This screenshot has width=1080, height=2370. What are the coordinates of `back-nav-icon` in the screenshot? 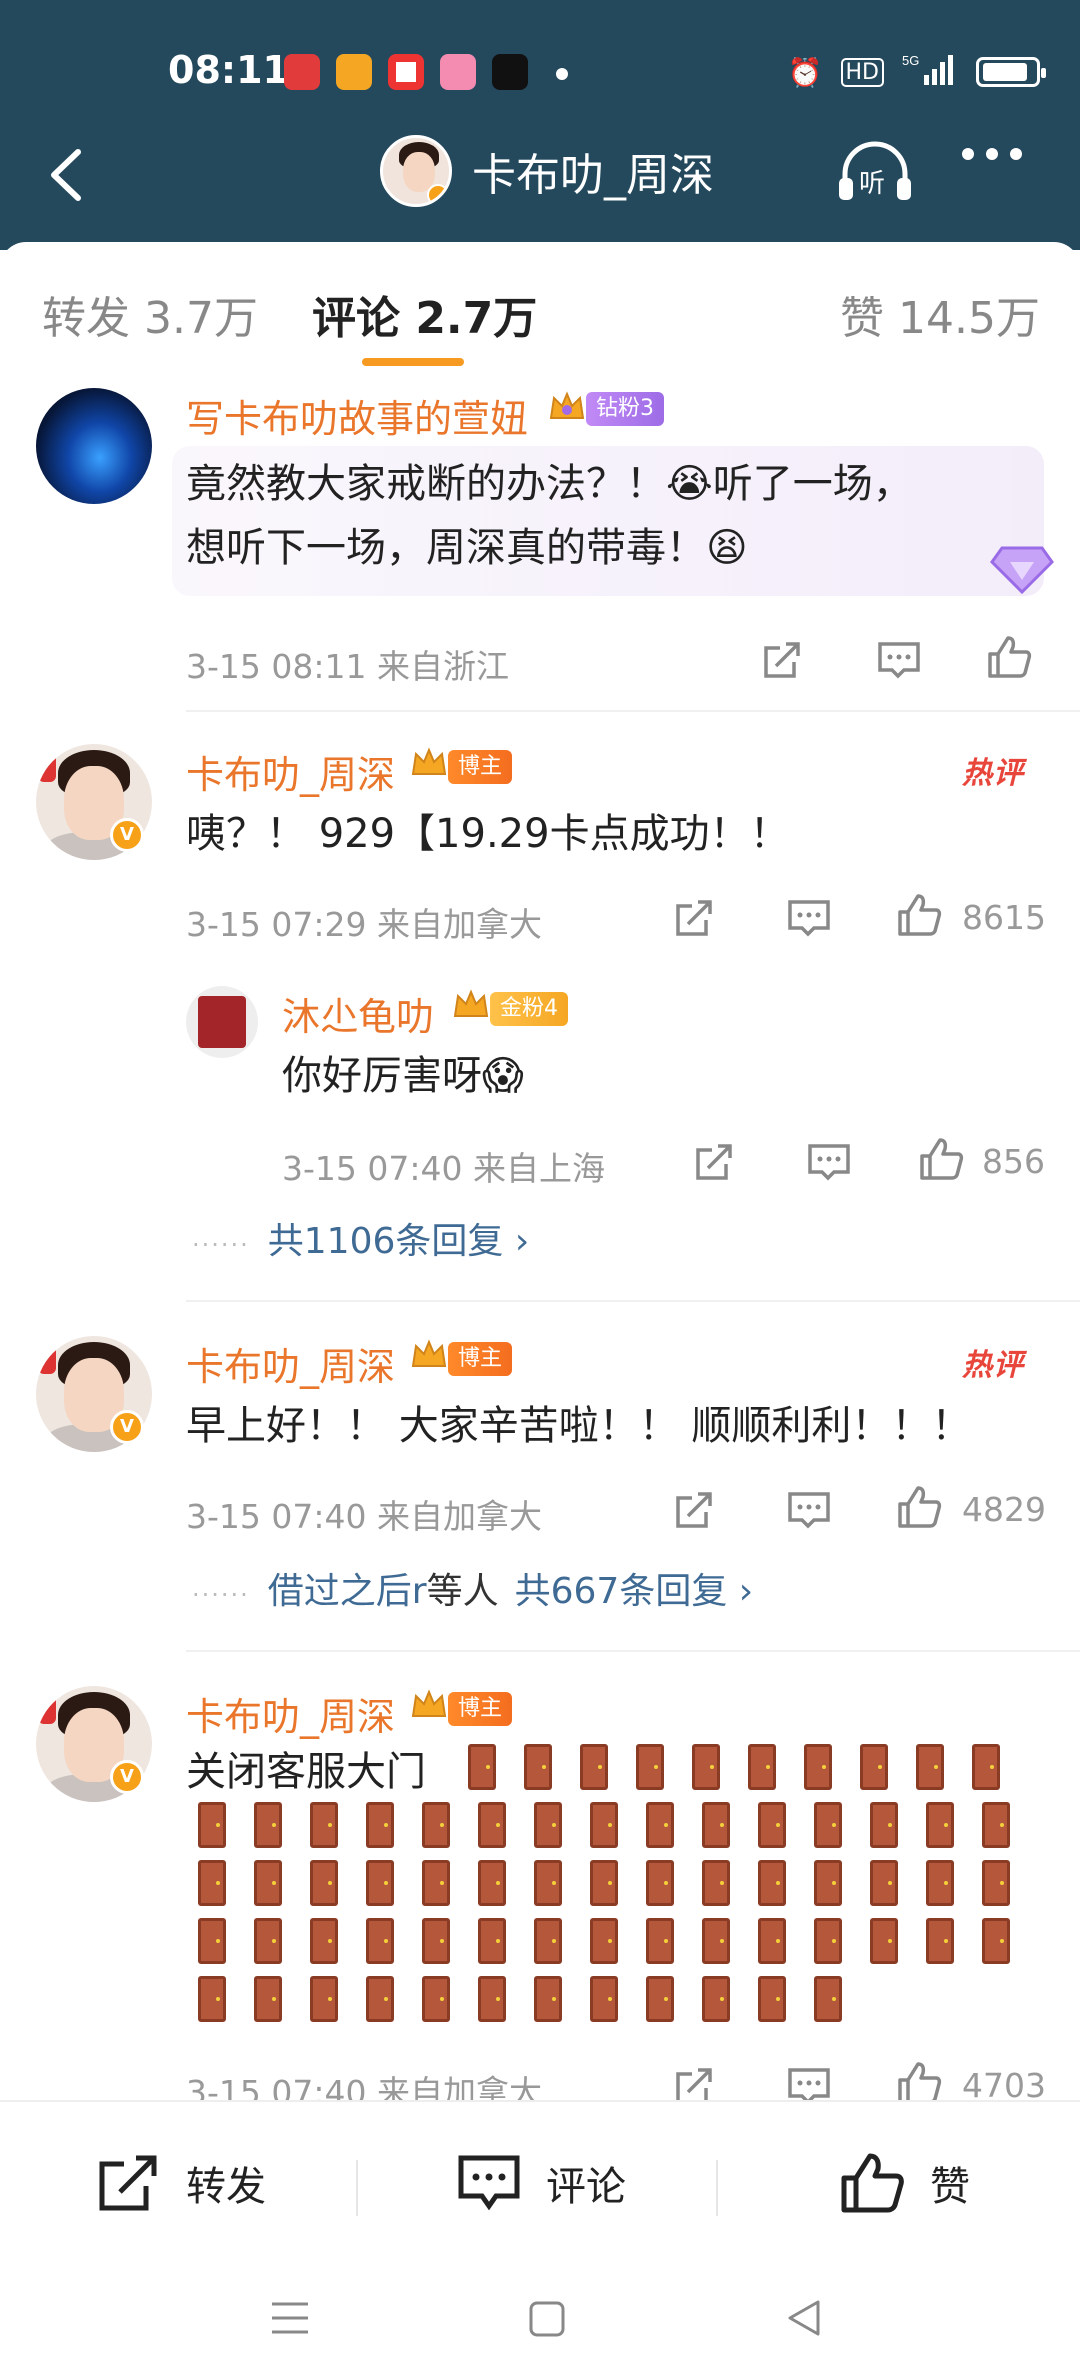 It's located at (804, 2318).